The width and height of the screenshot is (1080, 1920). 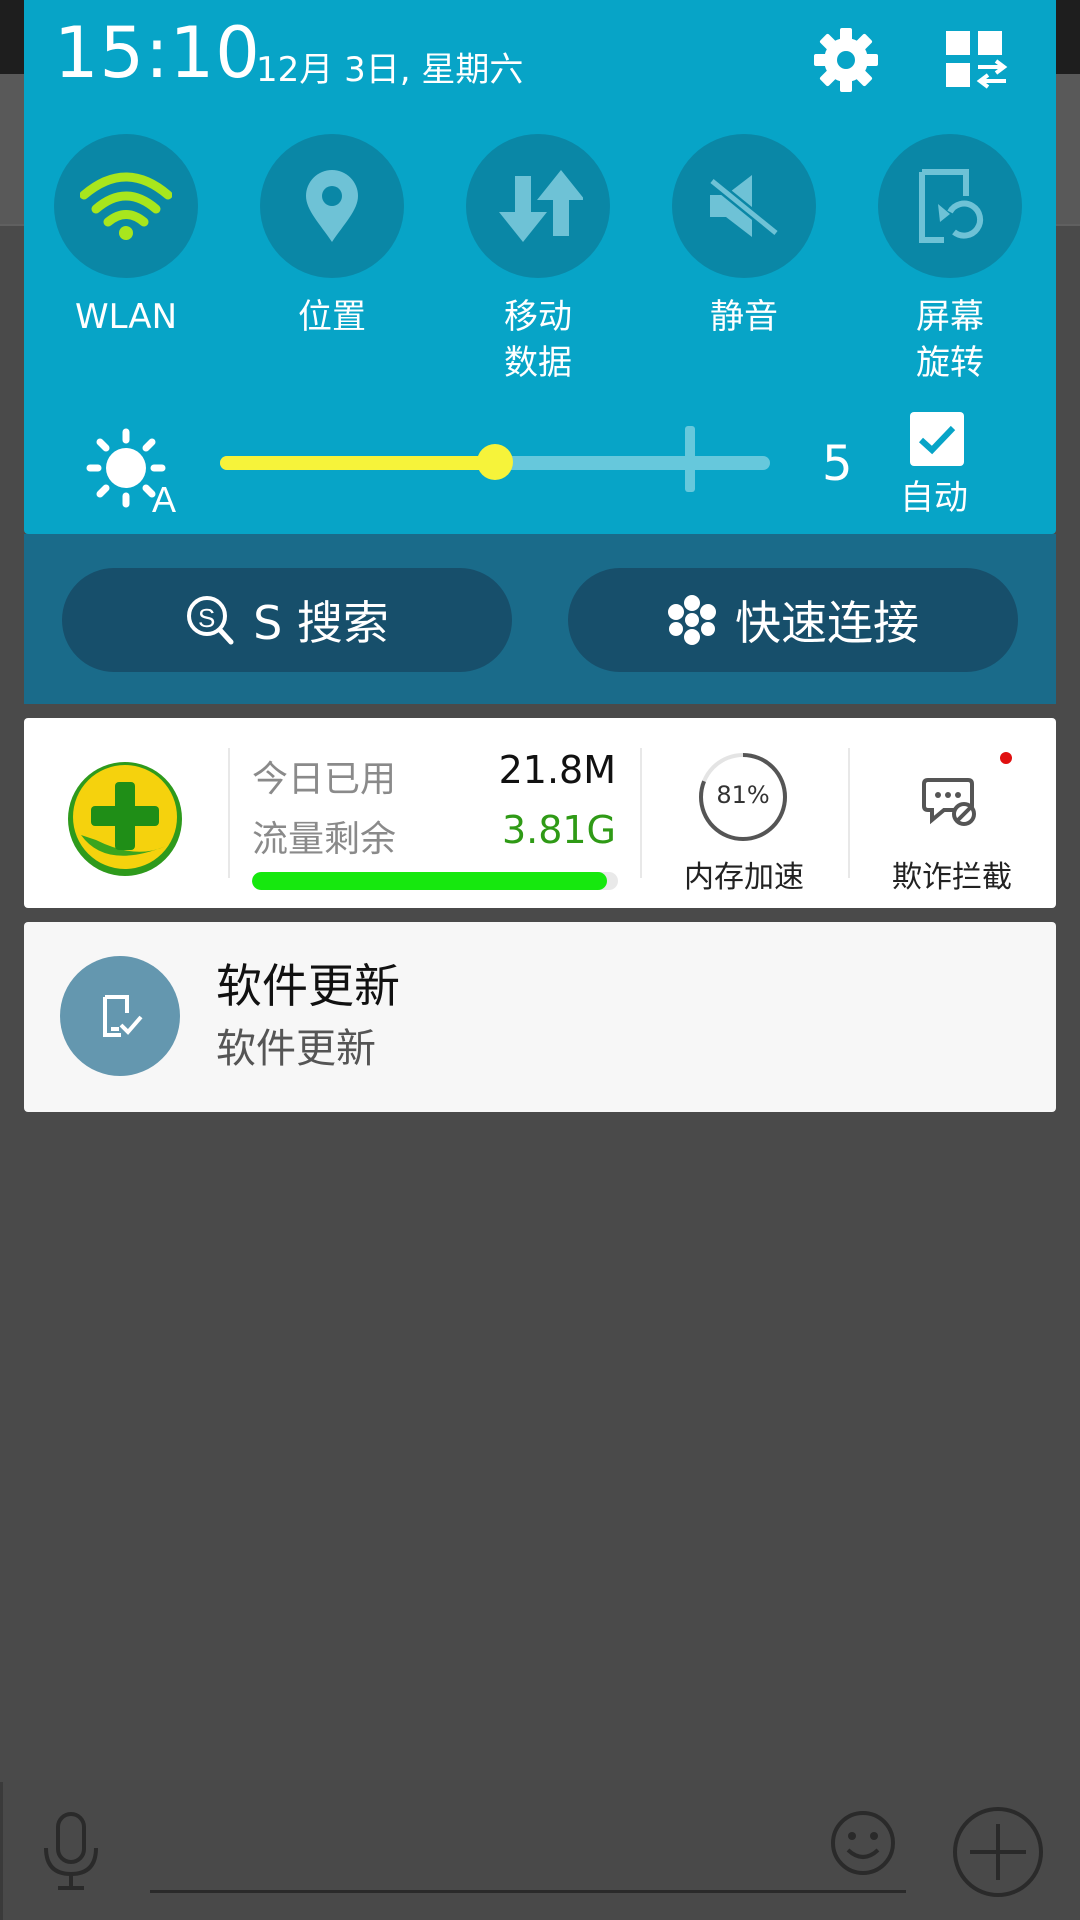 I want to click on search-connect-bar: S S 搜索 快速连接, so click(x=540, y=619).